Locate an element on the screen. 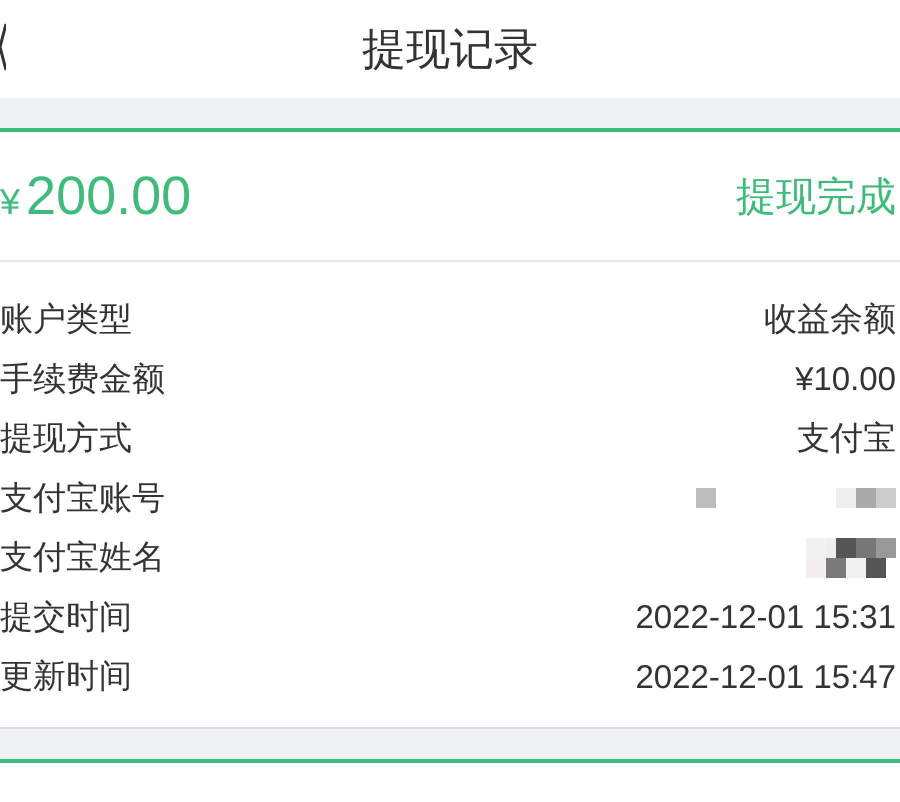 The image size is (900, 802). row-value: 支付宝 is located at coordinates (846, 438).